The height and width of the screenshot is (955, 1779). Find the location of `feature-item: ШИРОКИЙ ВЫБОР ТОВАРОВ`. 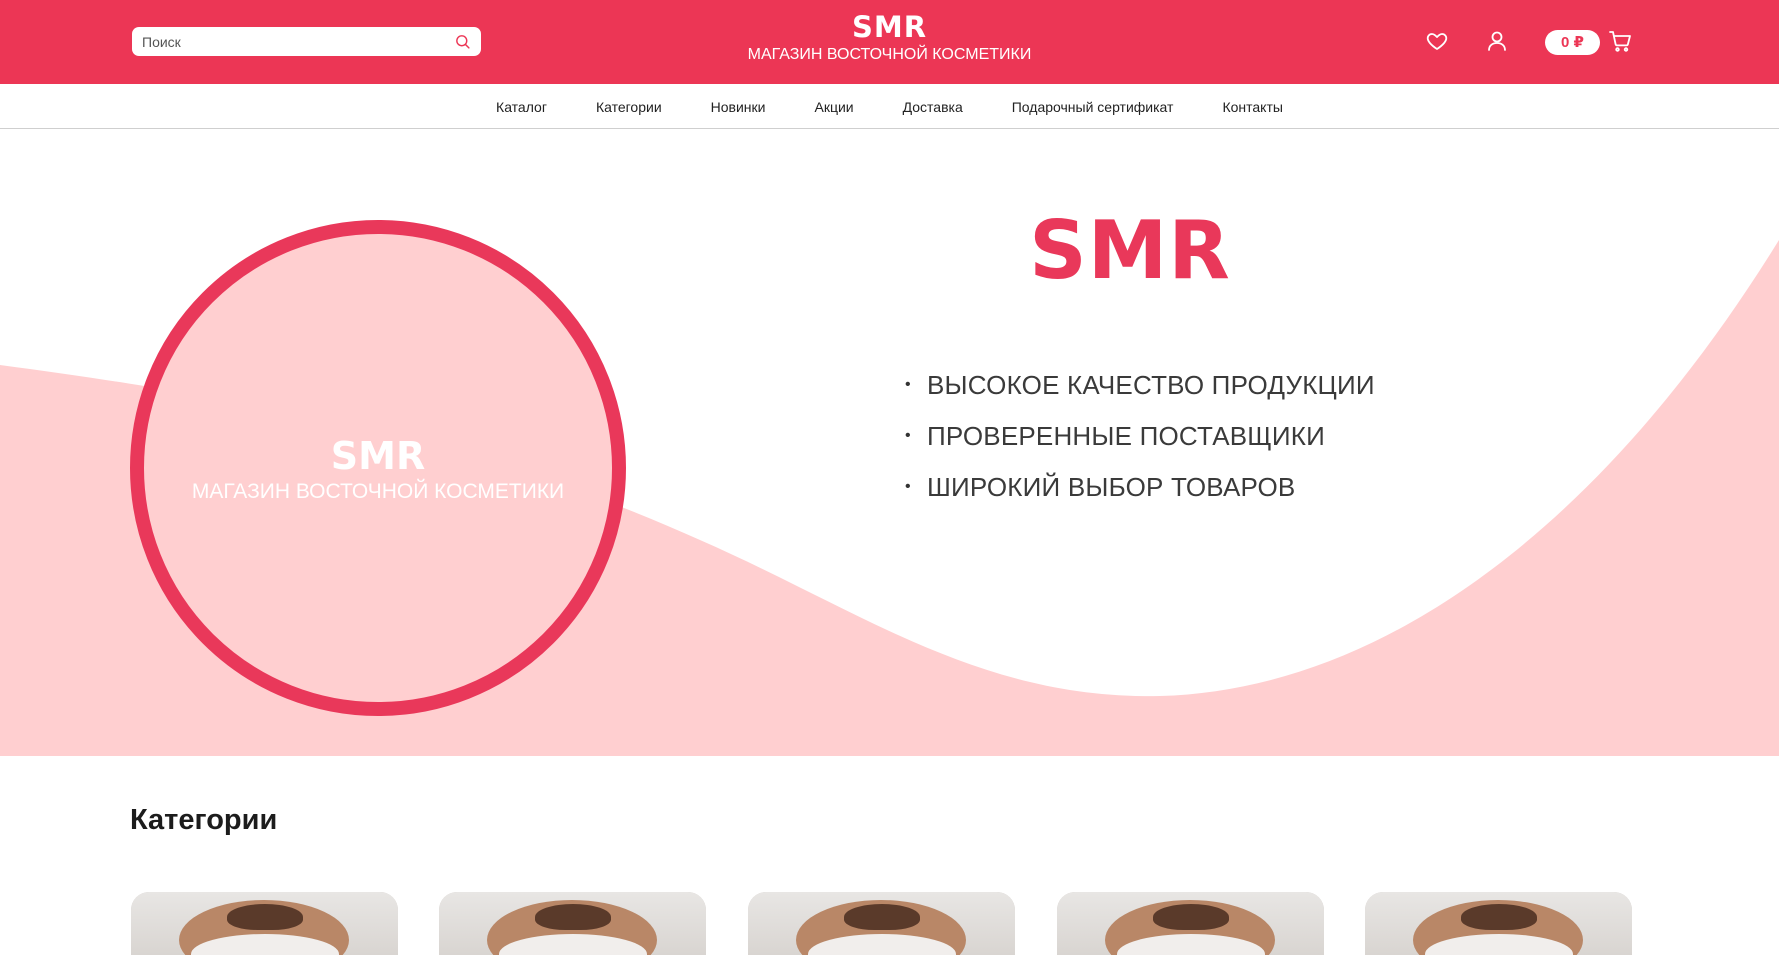

feature-item: ШИРОКИЙ ВЫБОР ТОВАРОВ is located at coordinates (1140, 492).